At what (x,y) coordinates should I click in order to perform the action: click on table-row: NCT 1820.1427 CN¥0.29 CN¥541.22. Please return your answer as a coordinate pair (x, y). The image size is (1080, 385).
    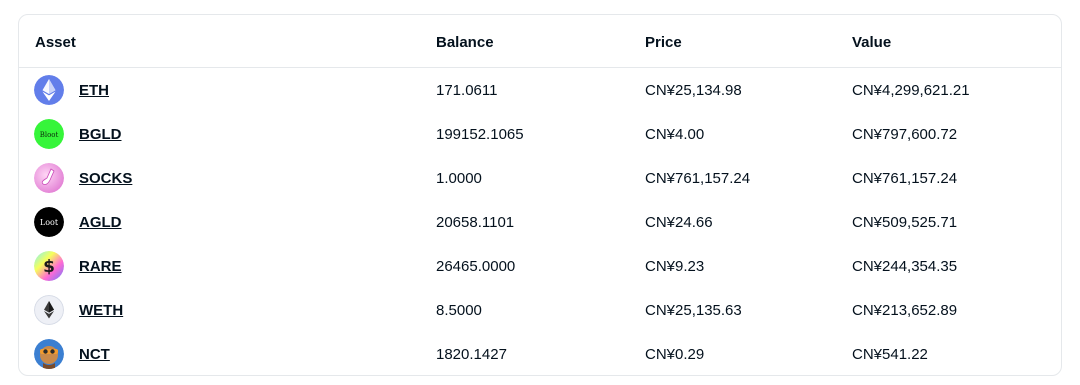
    Looking at the image, I should click on (540, 353).